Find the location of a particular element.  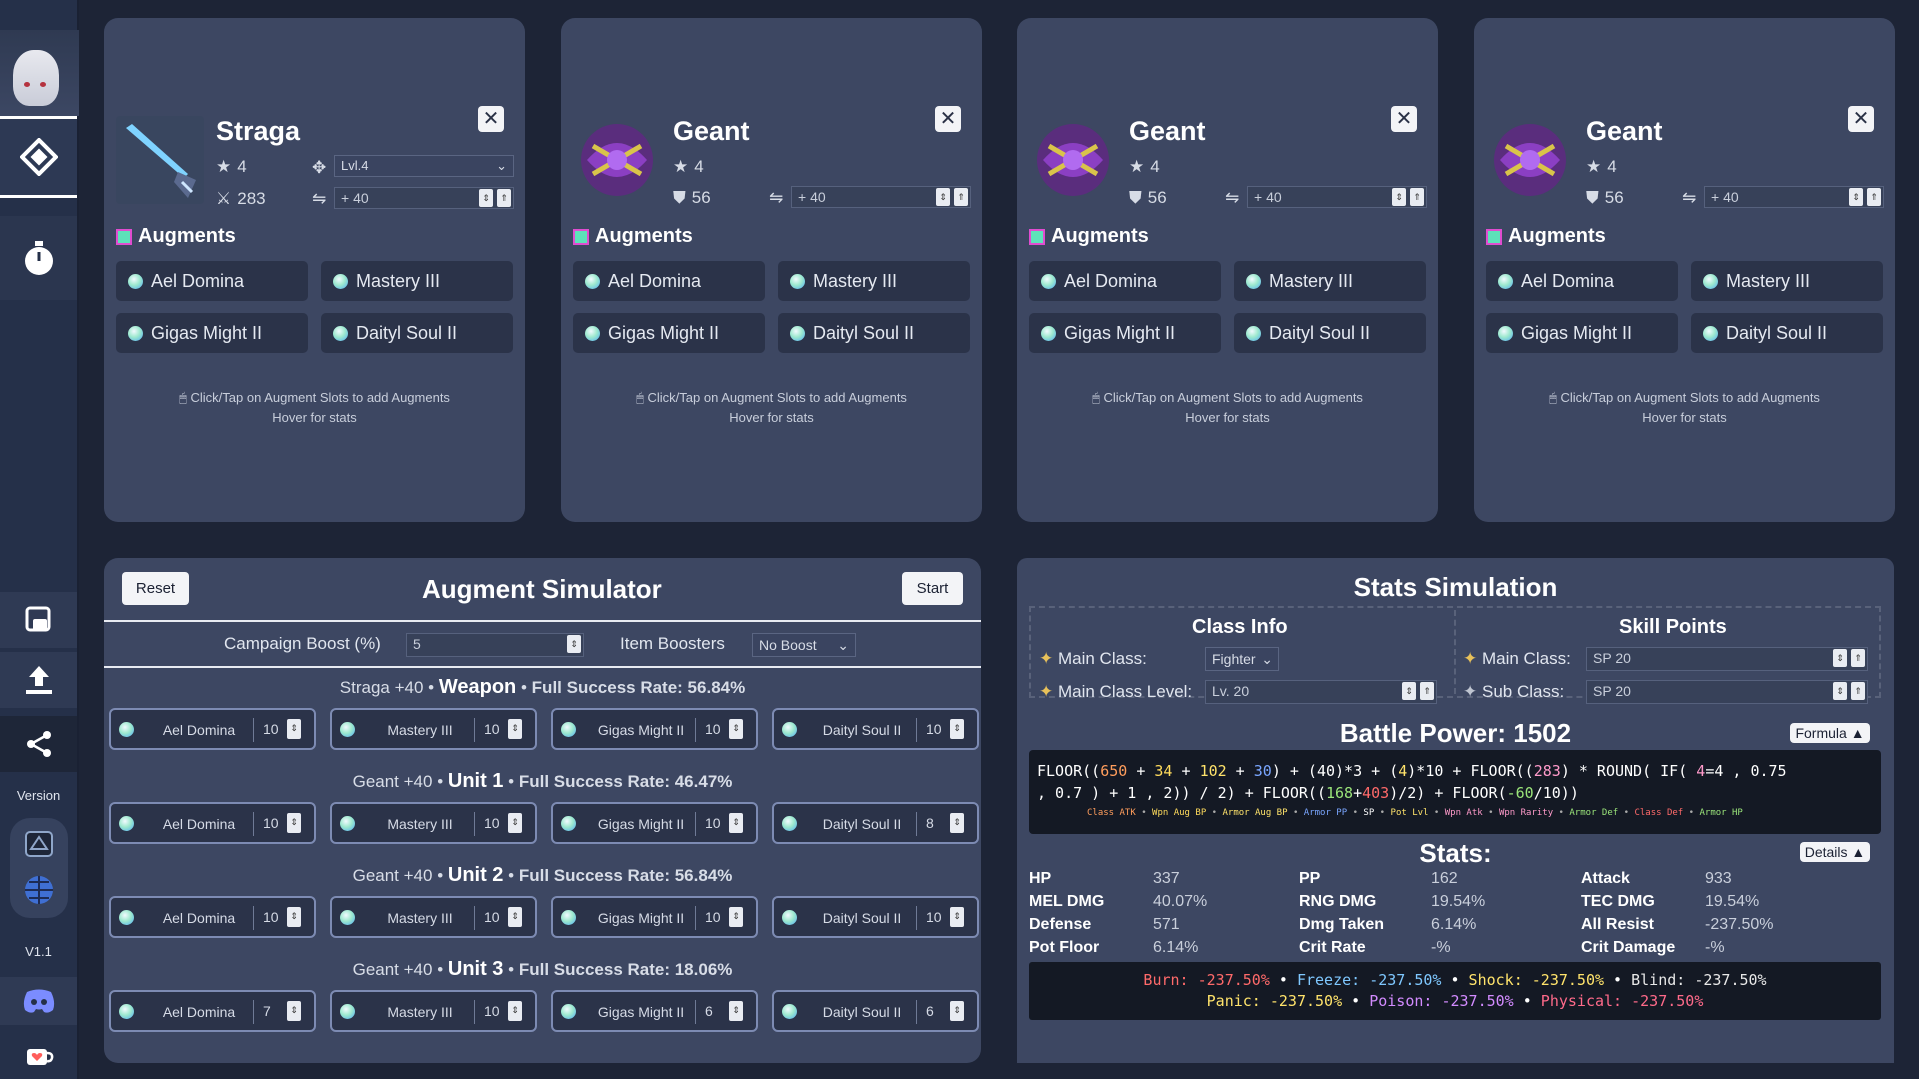

sim-augment-slot: Daityl Soul II 6 ⇕ is located at coordinates (875, 1011).